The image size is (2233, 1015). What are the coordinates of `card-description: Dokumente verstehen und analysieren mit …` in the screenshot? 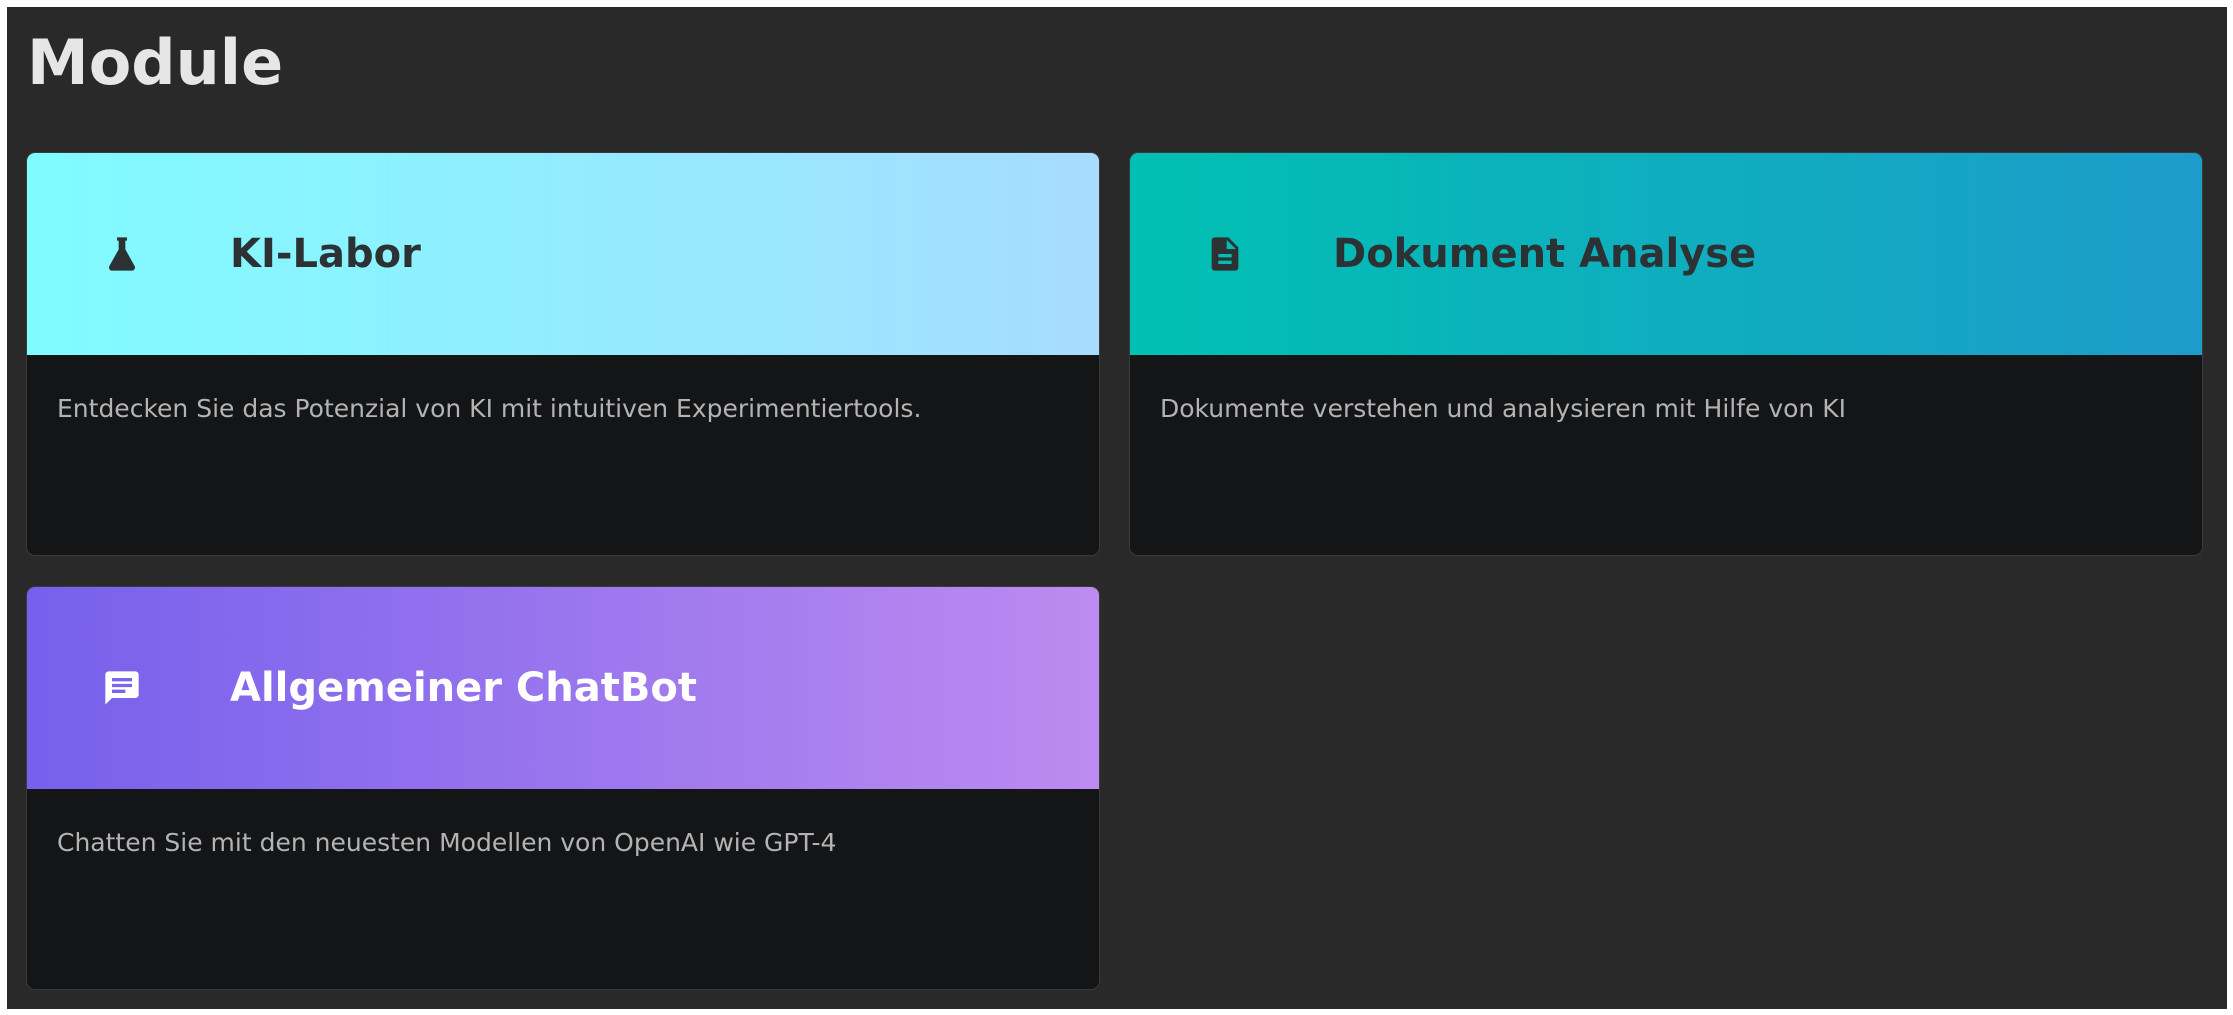 It's located at (1503, 408).